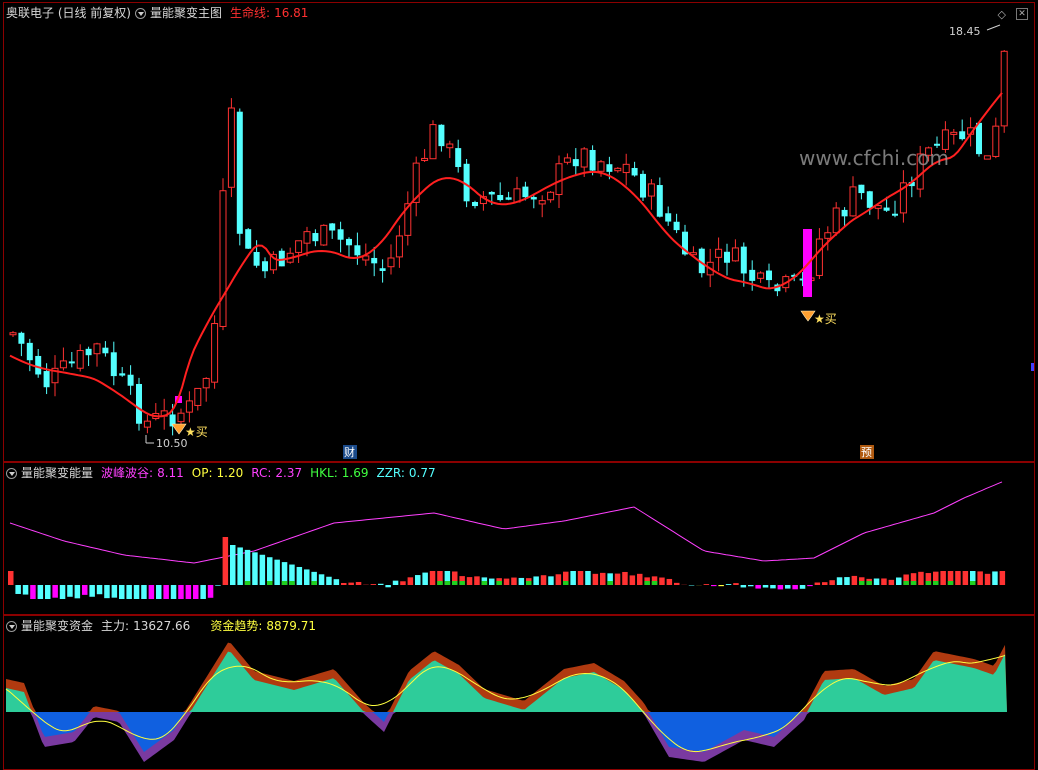 The image size is (1038, 770). What do you see at coordinates (965, 31) in the screenshot?
I see `high-label: 18.45` at bounding box center [965, 31].